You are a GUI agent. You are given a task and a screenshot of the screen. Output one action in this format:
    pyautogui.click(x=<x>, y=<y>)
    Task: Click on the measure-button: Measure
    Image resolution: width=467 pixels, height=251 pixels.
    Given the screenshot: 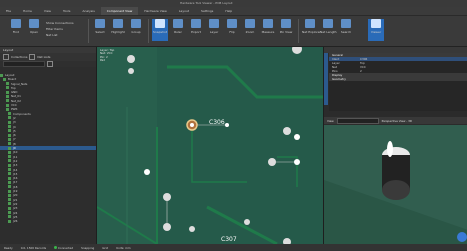 What is the action you would take?
    pyautogui.click(x=268, y=30)
    